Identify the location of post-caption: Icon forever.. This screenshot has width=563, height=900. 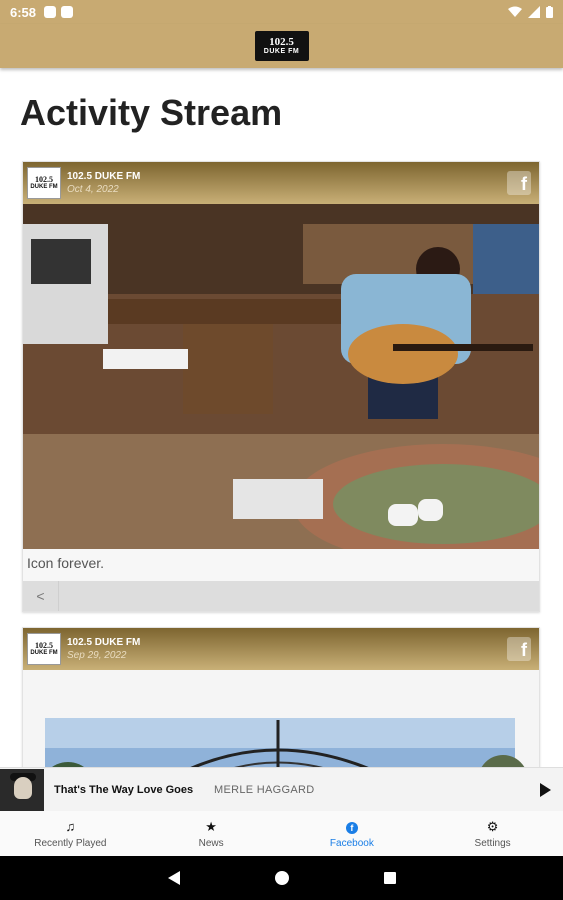
(281, 565).